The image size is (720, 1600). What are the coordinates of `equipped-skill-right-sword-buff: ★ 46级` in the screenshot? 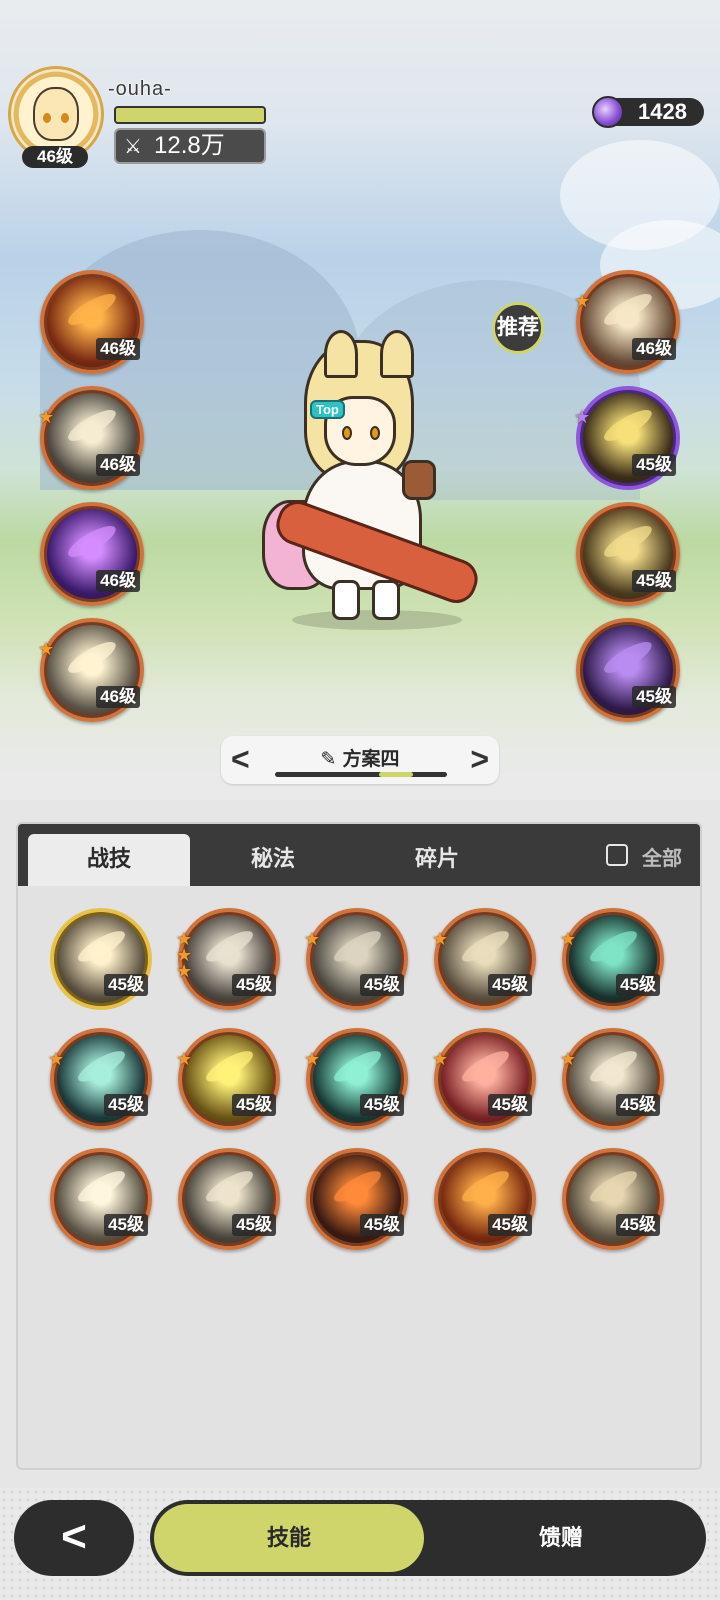 It's located at (627, 322).